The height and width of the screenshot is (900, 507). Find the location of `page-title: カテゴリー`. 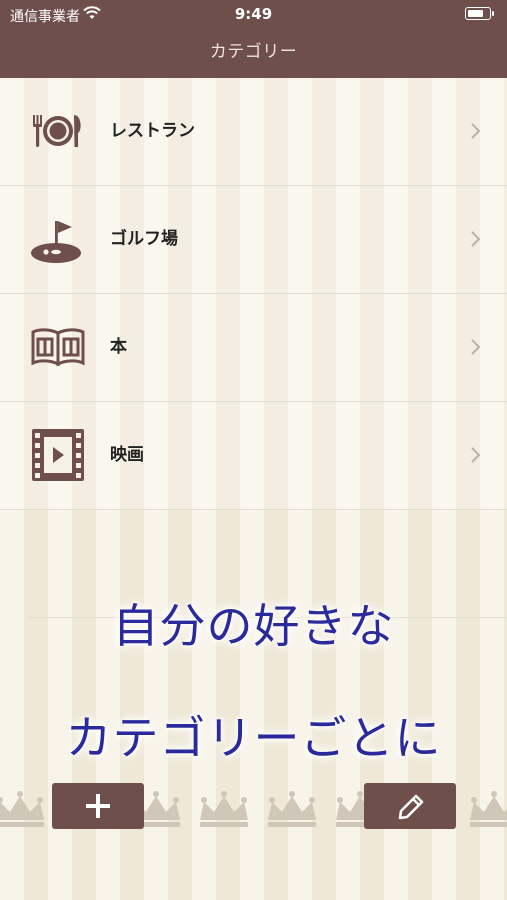

page-title: カテゴリー is located at coordinates (253, 52).